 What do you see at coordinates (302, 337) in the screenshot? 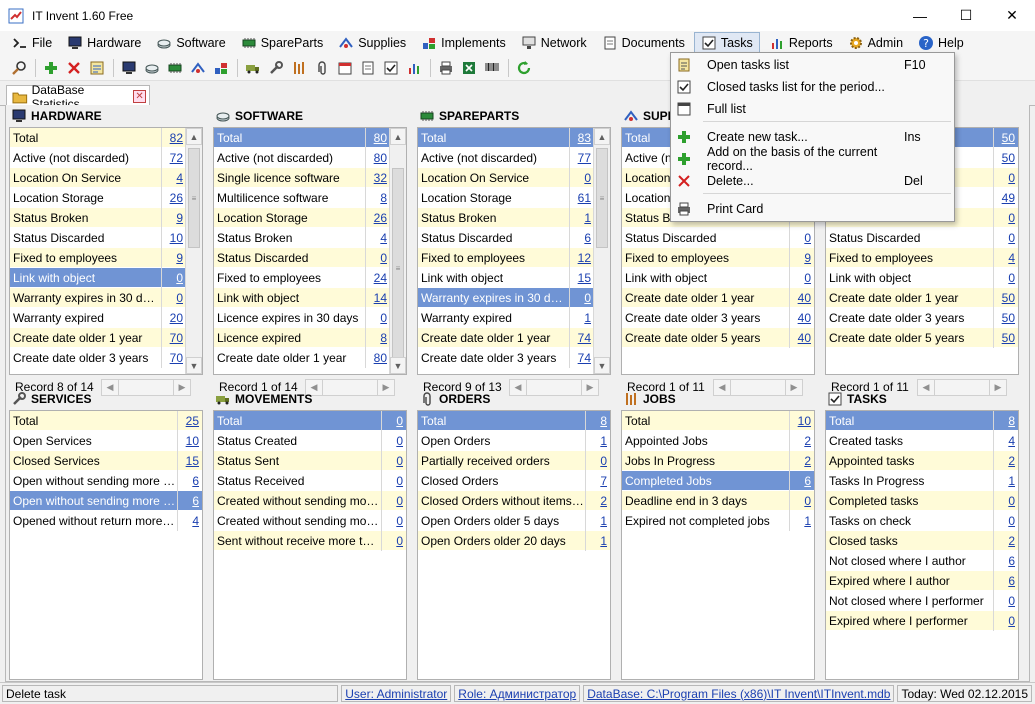
I see `table-row: Licence expired 8` at bounding box center [302, 337].